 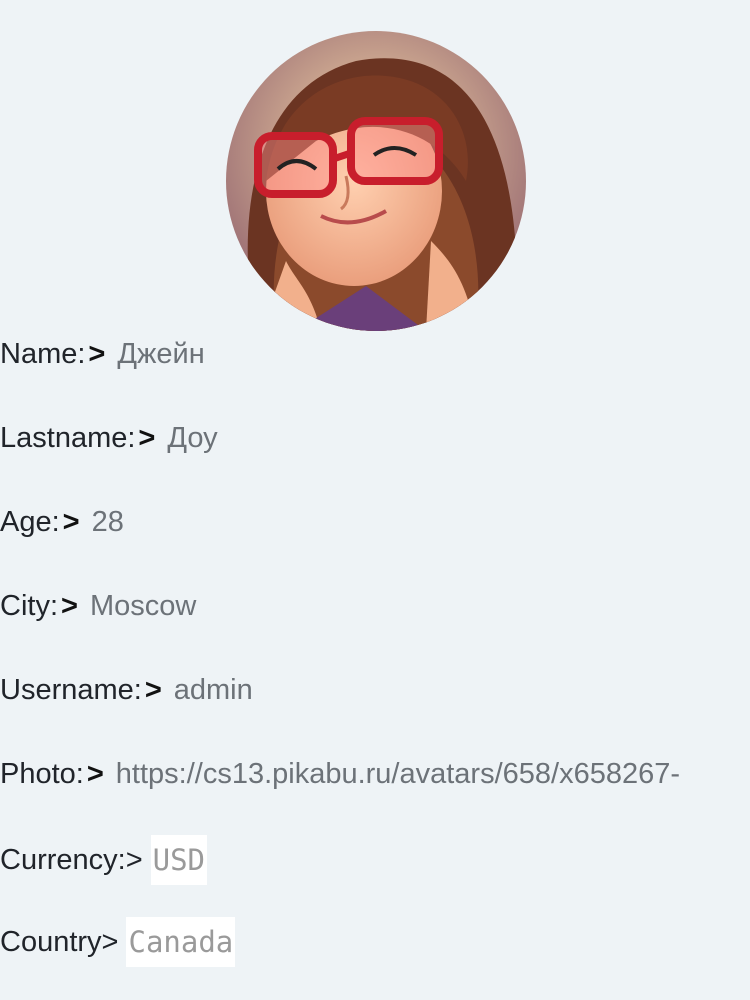 I want to click on profile-field-currency: Currency:> USD, so click(x=104, y=860).